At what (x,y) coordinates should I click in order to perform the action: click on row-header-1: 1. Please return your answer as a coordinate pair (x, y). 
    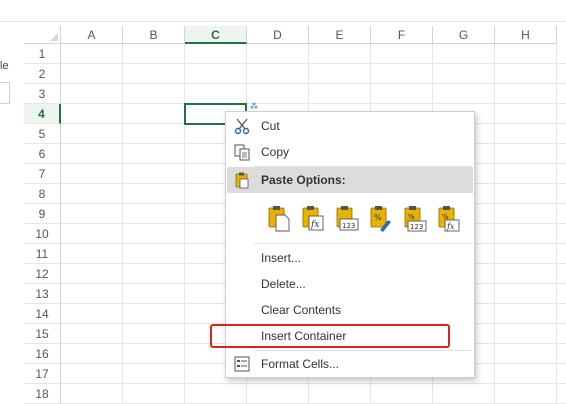
    Looking at the image, I should click on (42, 54).